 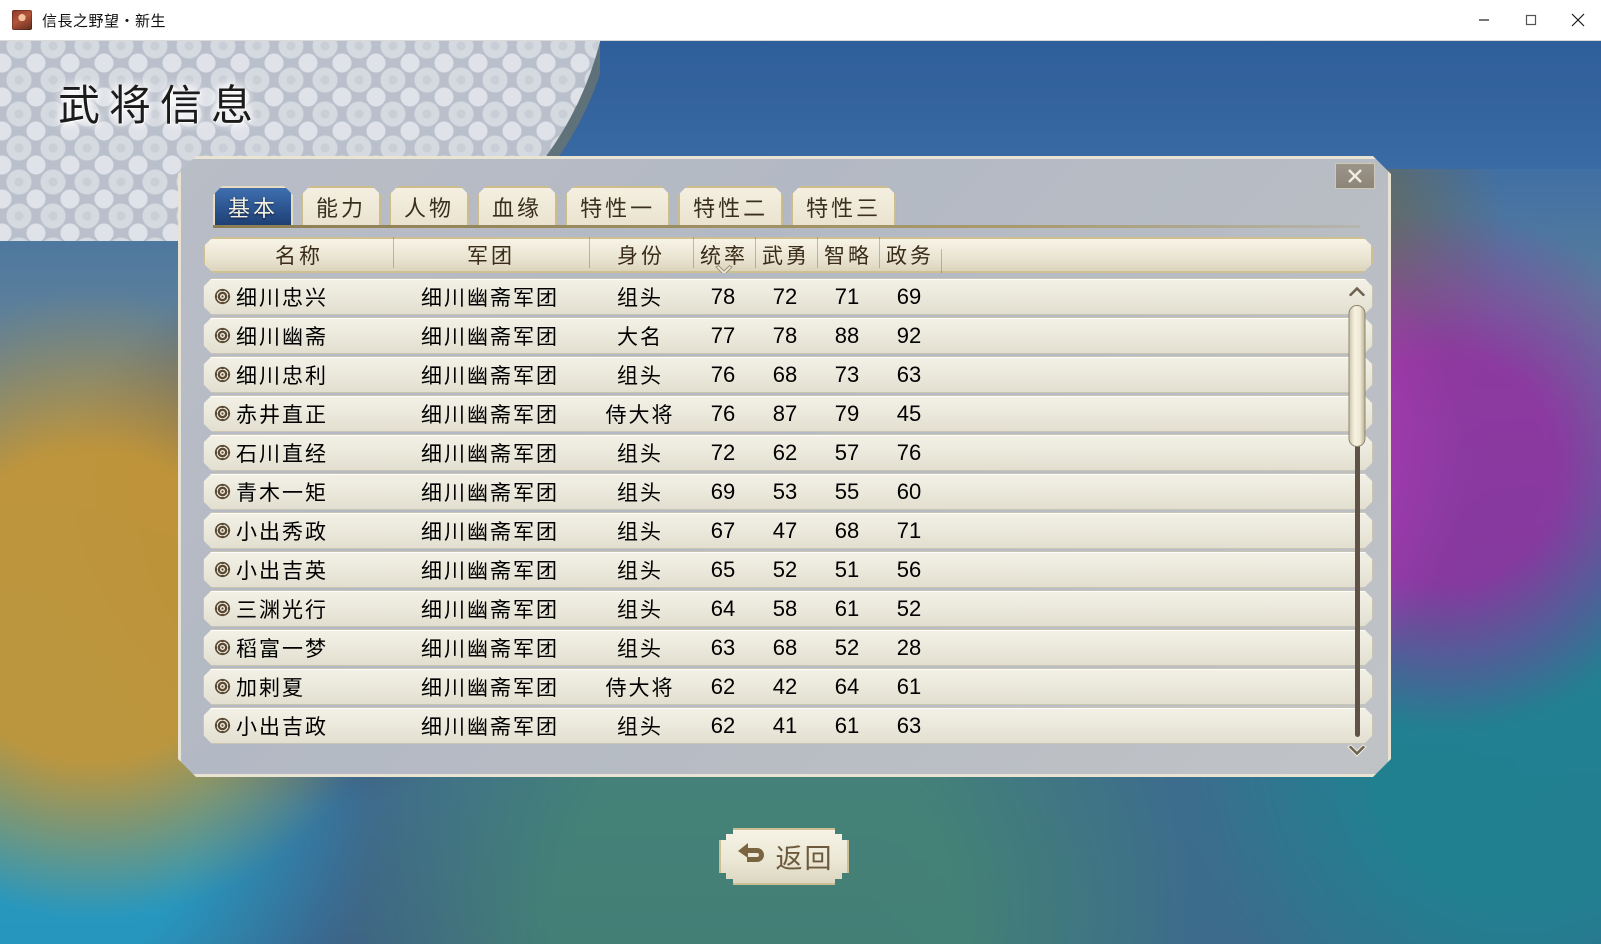 I want to click on officer-name: 细川忠利, so click(x=282, y=376).